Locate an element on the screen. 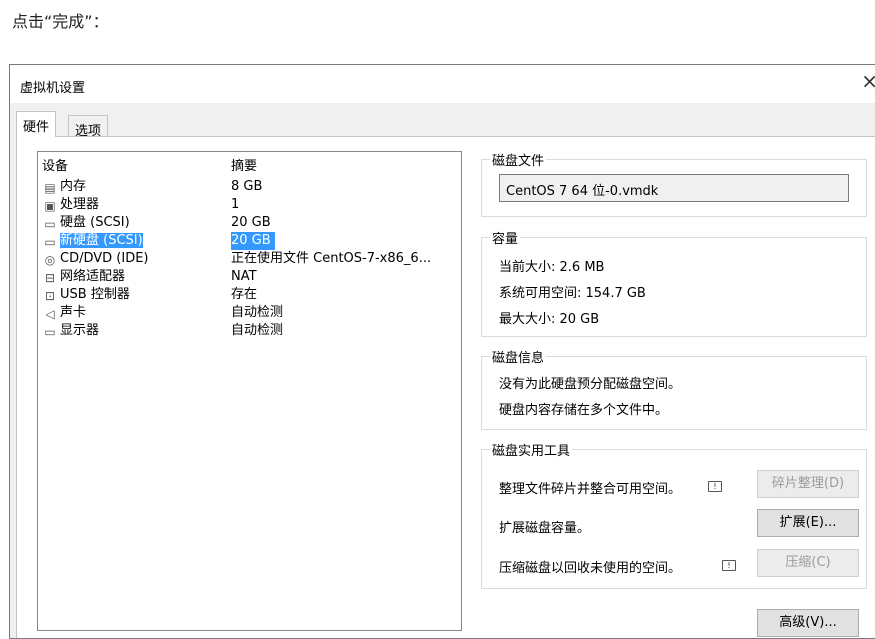 The height and width of the screenshot is (639, 875). disk-file-title: 磁盘文件 is located at coordinates (518, 159).